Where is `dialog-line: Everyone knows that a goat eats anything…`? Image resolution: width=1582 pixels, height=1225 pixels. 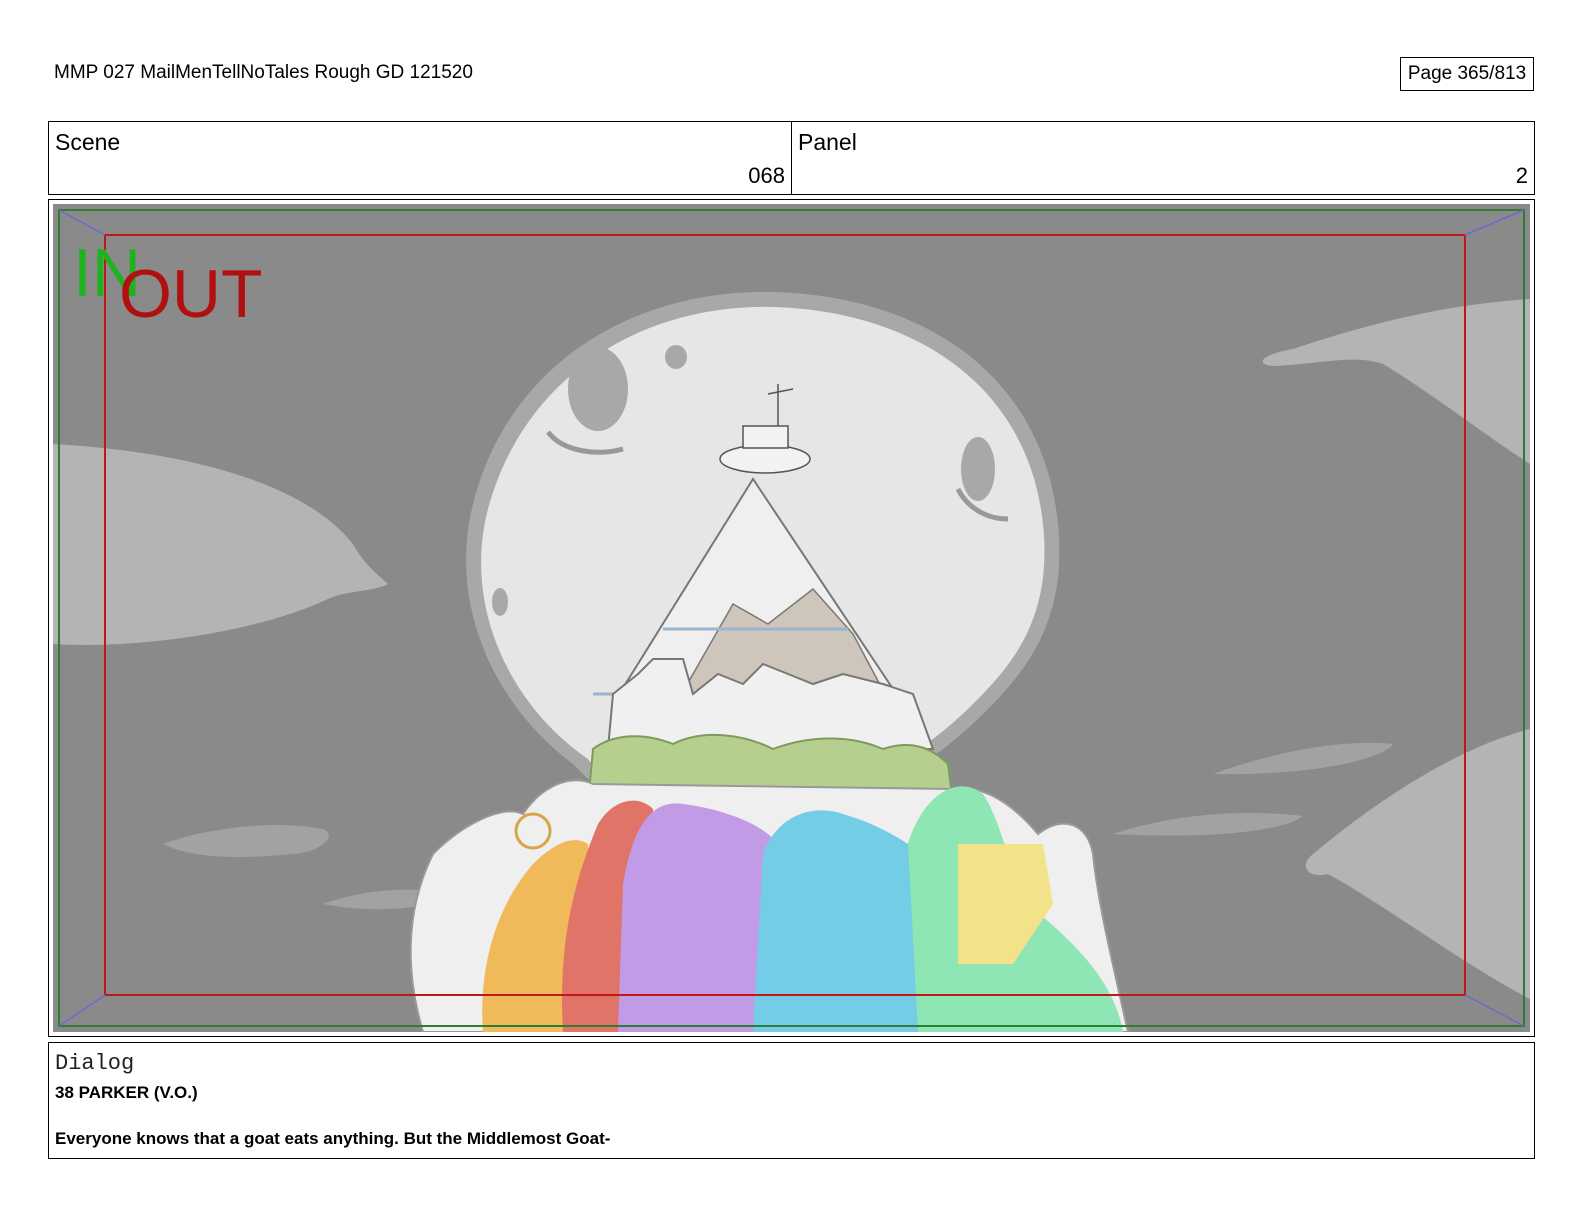
dialog-line: Everyone knows that a goat eats anything… is located at coordinates (333, 1138).